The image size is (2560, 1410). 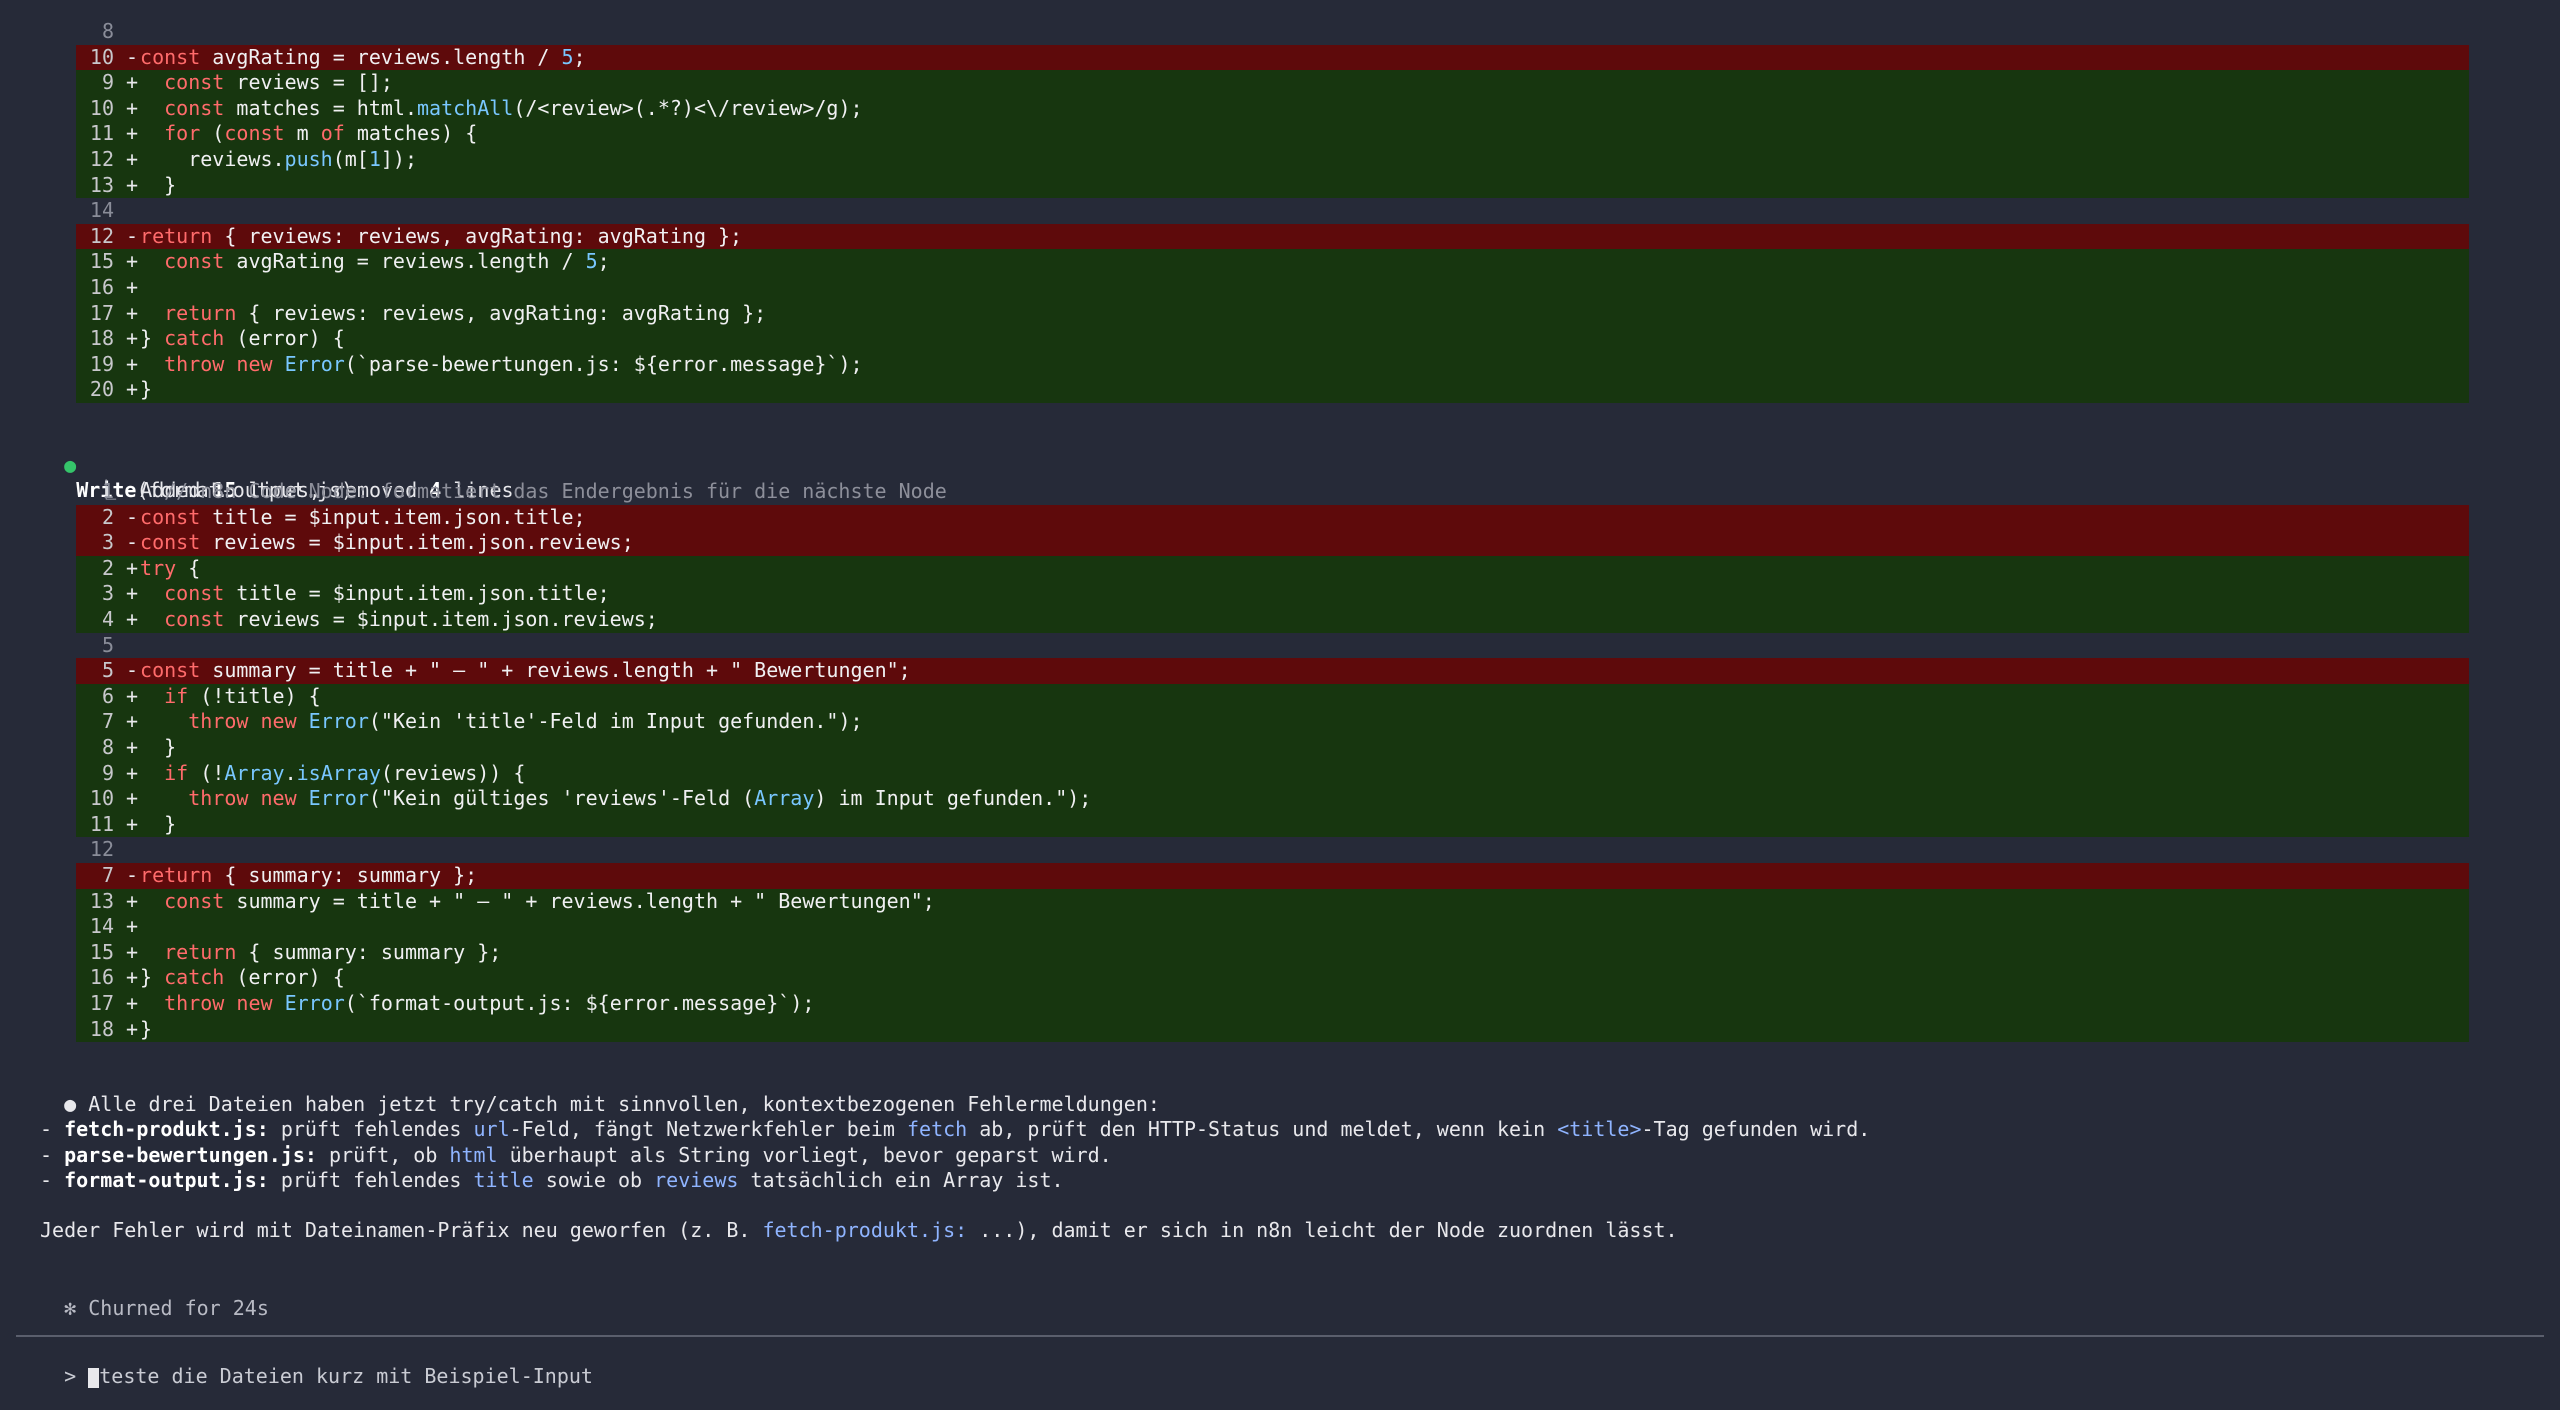 What do you see at coordinates (345, 772) in the screenshot?
I see `code-text: if (!Array.isArray(reviews)) {` at bounding box center [345, 772].